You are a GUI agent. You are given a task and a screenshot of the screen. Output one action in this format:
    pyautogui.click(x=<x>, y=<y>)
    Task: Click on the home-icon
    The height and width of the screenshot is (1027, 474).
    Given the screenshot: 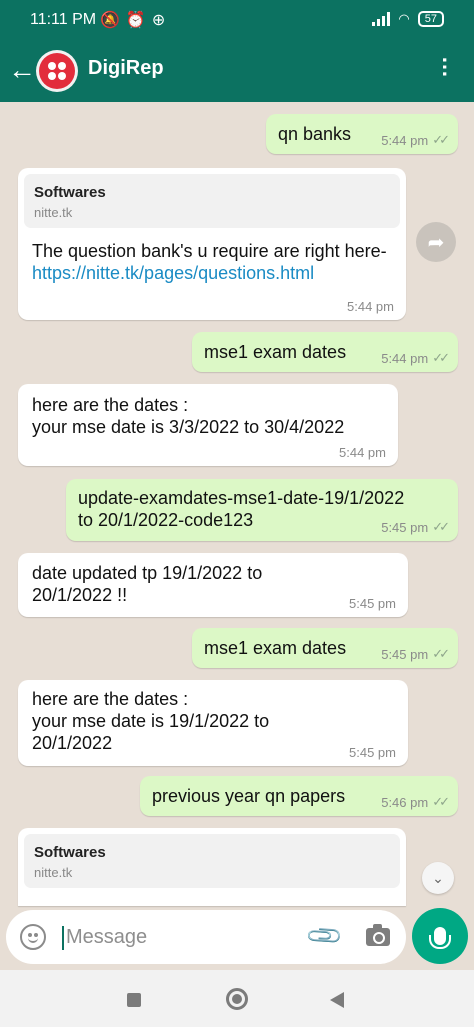 What is the action you would take?
    pyautogui.click(x=237, y=999)
    